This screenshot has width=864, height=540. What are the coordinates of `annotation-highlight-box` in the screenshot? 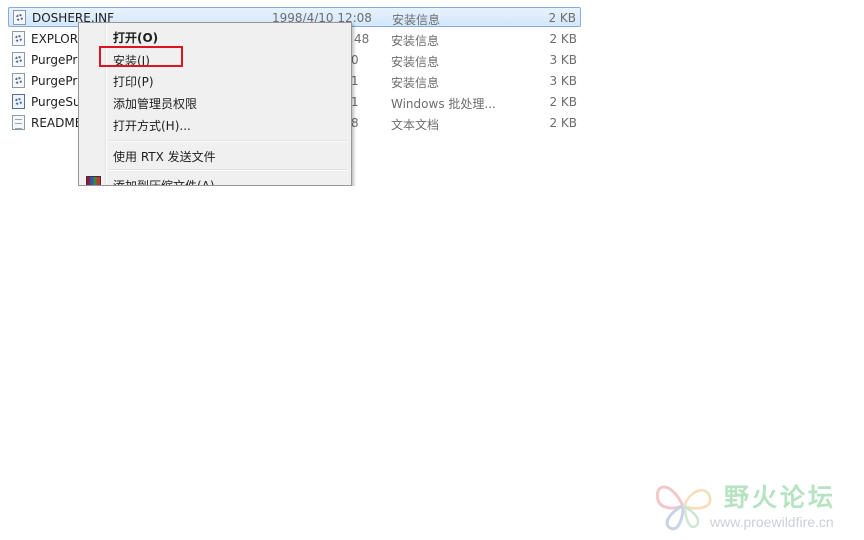 It's located at (141, 56).